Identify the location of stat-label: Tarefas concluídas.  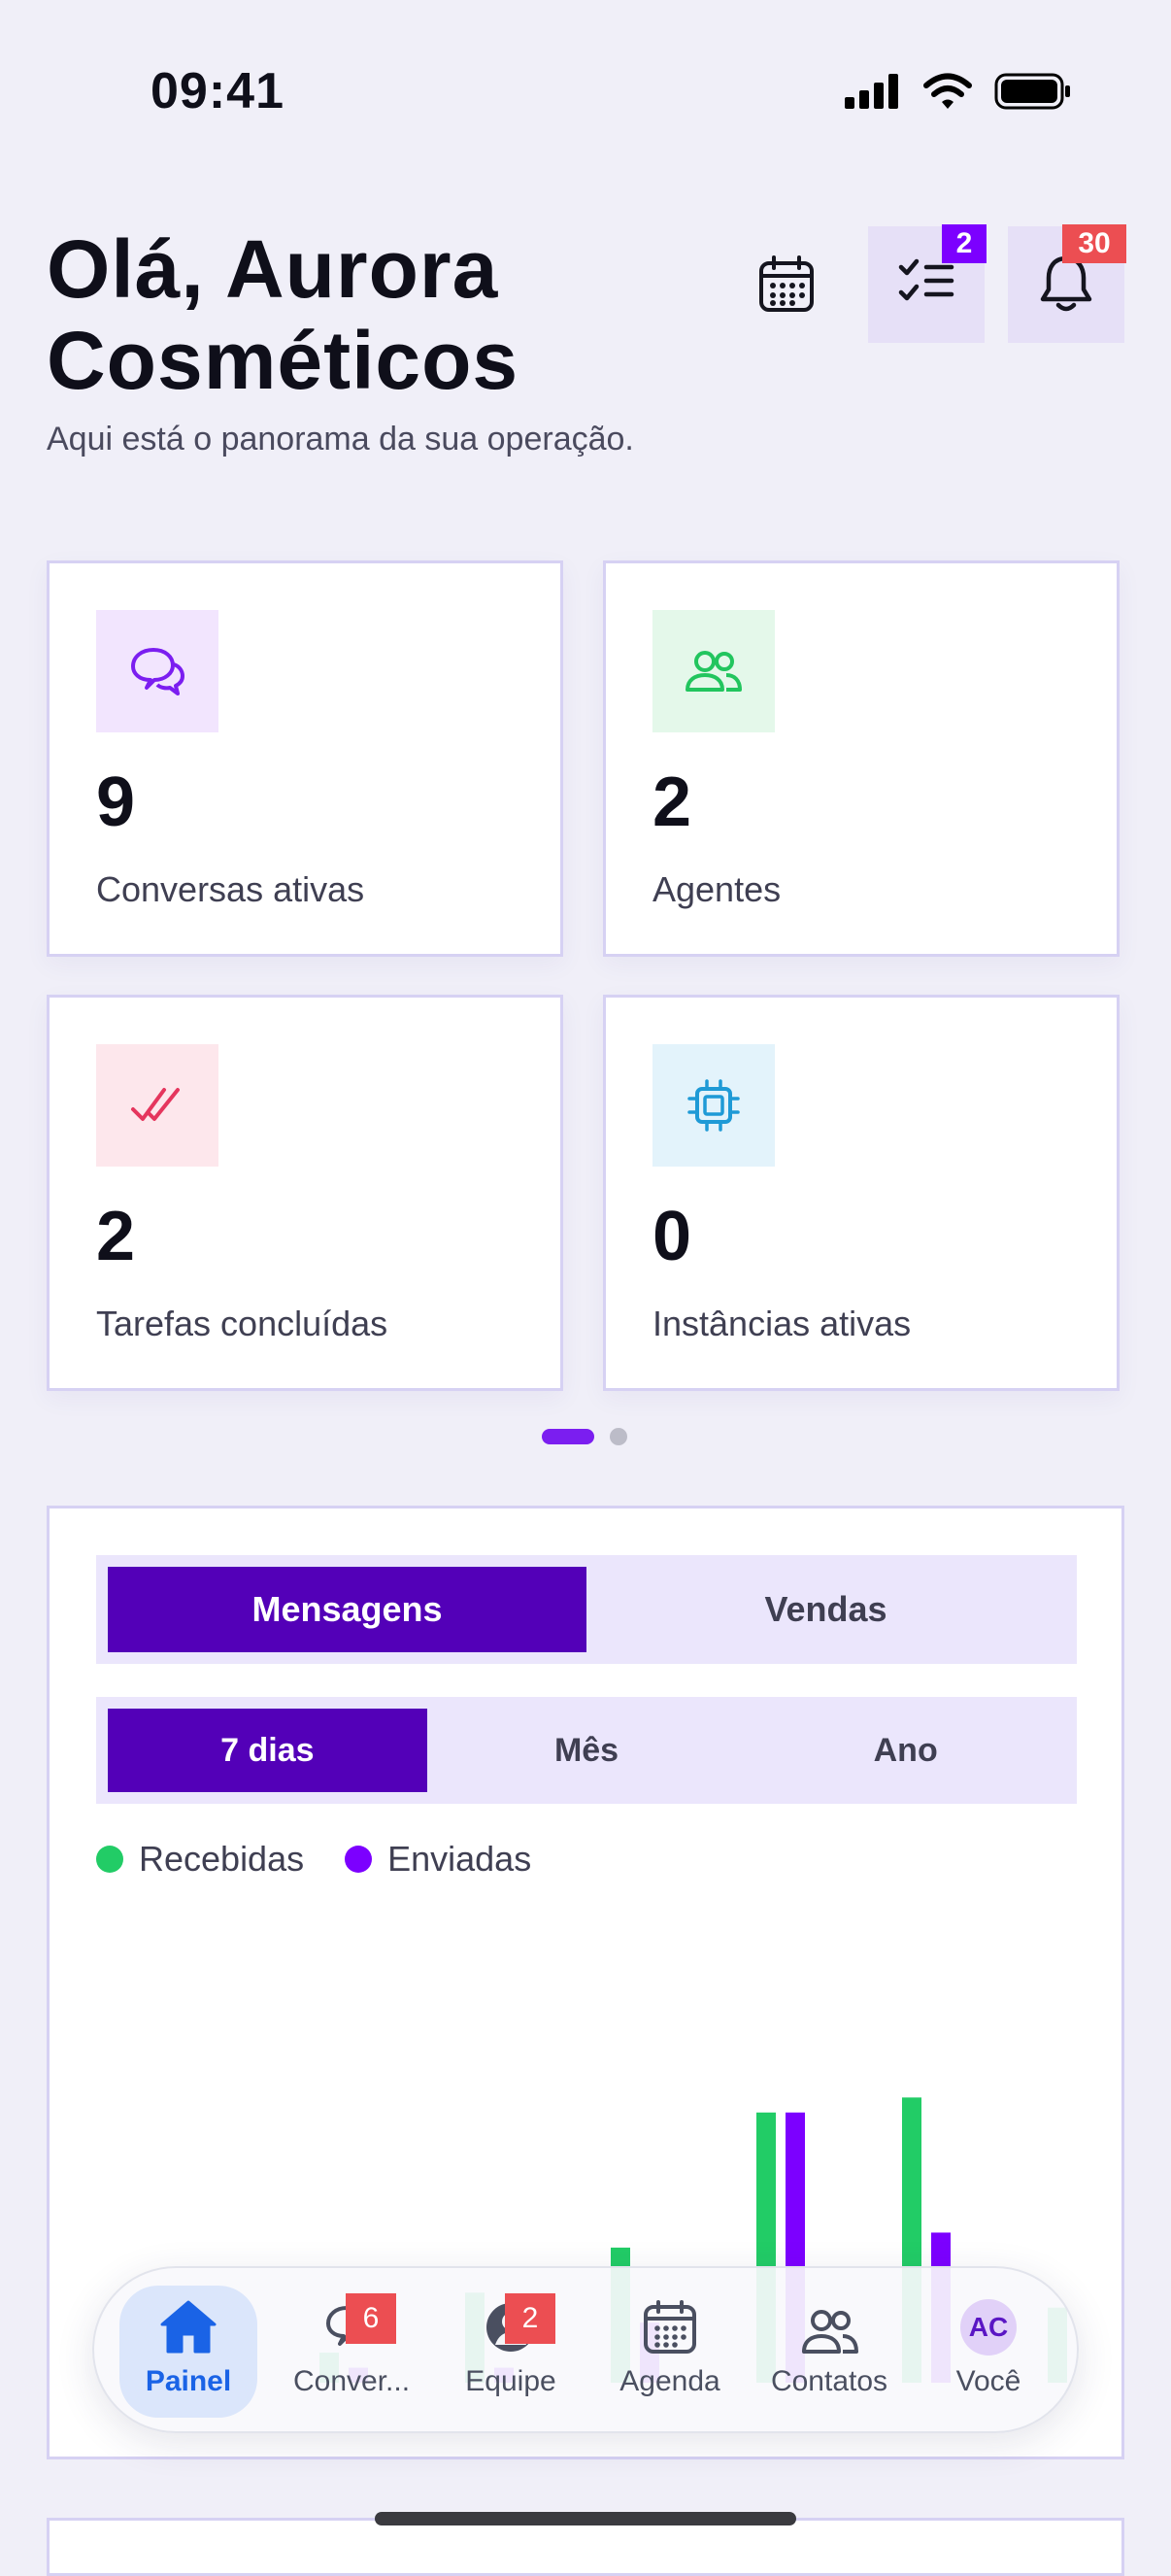
(242, 1323).